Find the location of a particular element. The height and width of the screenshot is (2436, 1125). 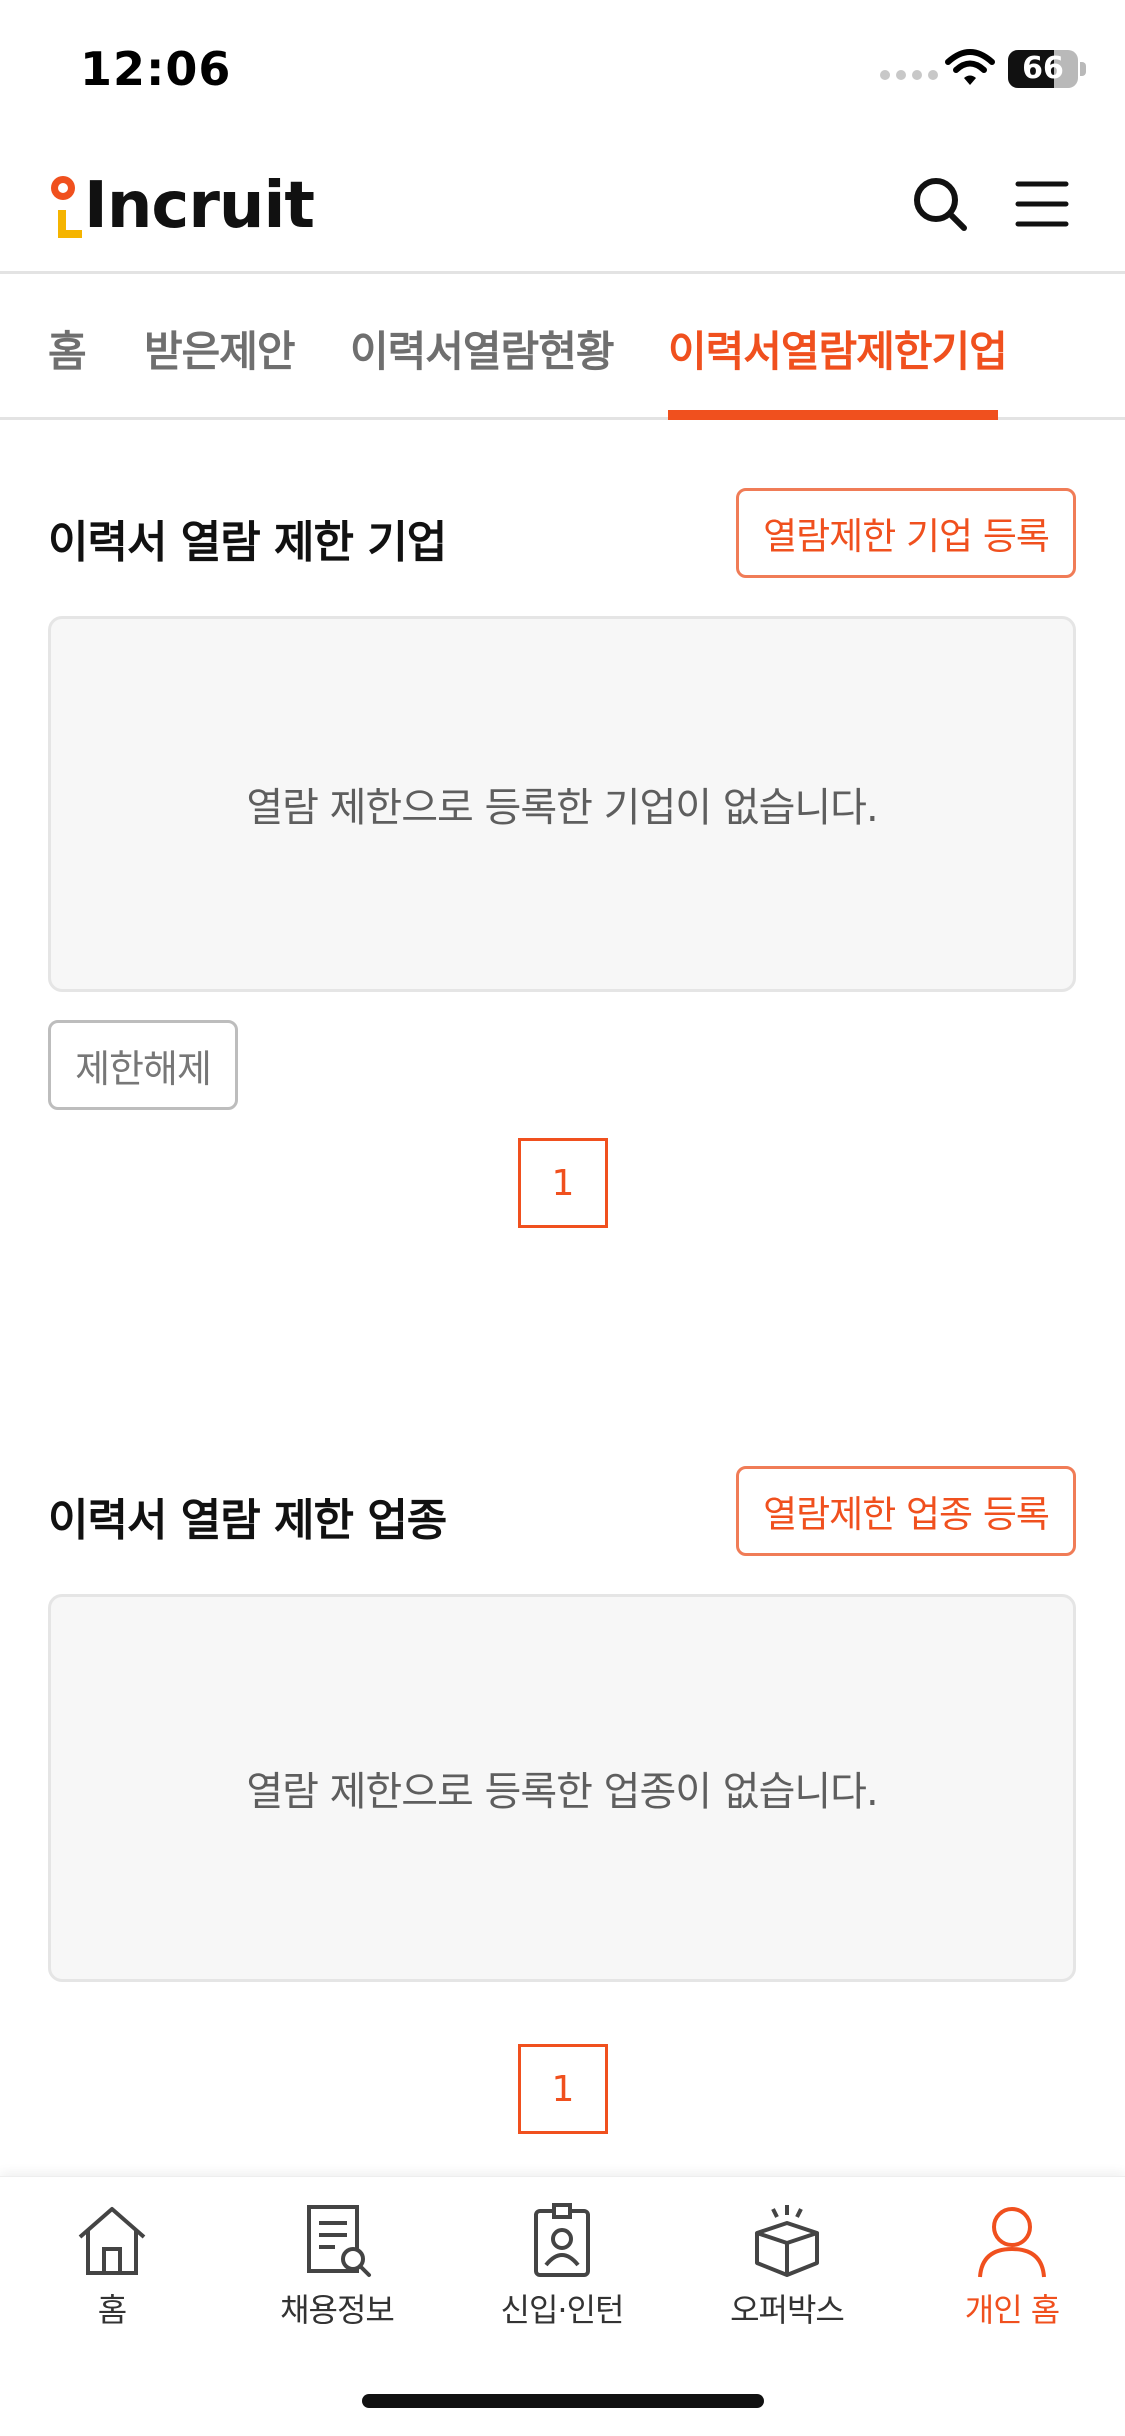

nav-home: 홈 is located at coordinates (112, 2266).